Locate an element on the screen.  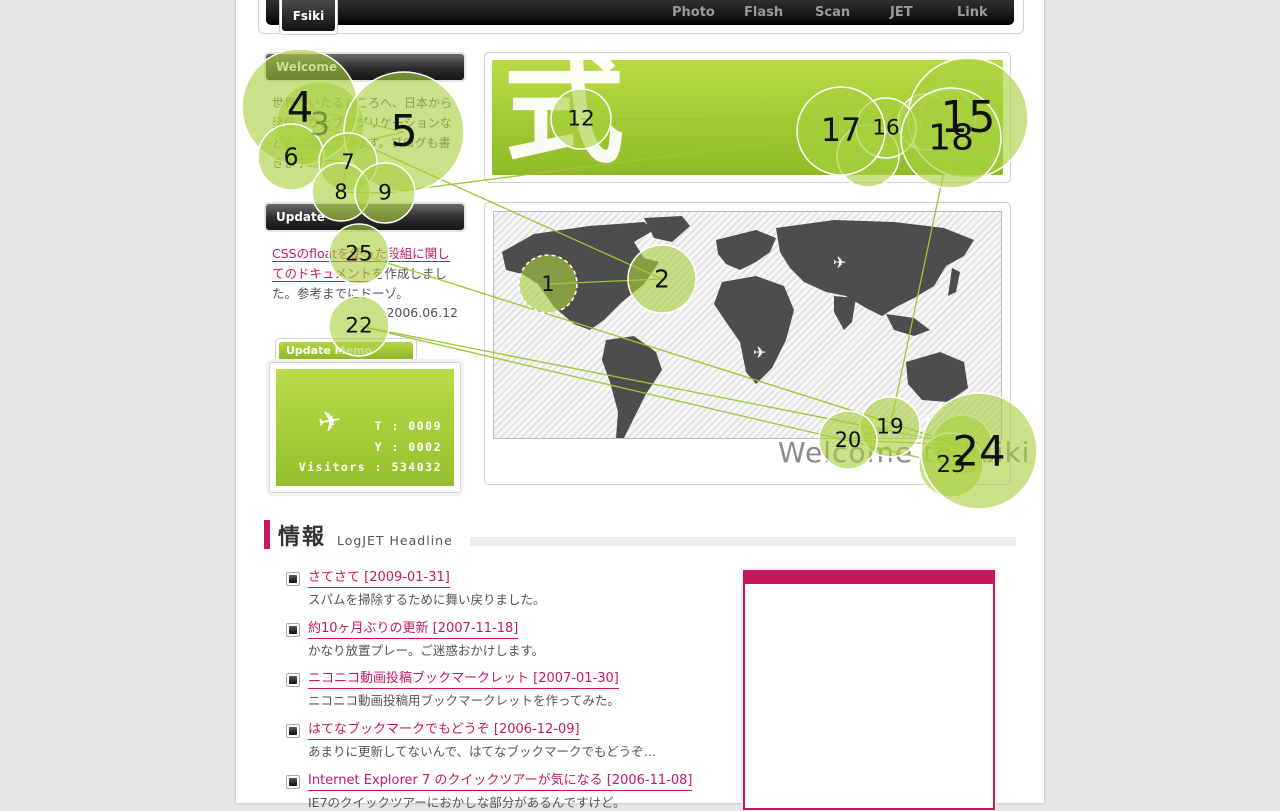
india-shape is located at coordinates (845, 313).